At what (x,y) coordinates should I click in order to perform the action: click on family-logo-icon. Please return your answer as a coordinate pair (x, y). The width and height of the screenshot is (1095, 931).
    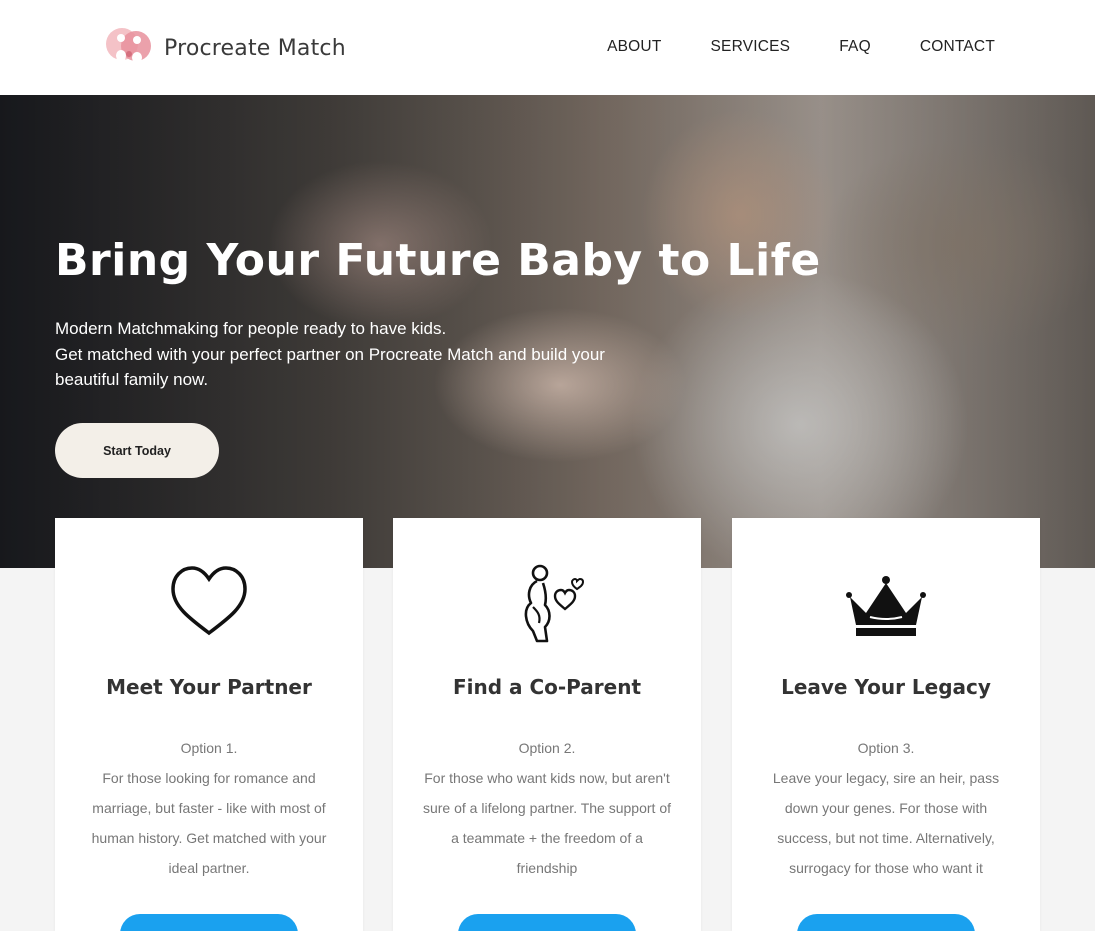
    Looking at the image, I should click on (128, 47).